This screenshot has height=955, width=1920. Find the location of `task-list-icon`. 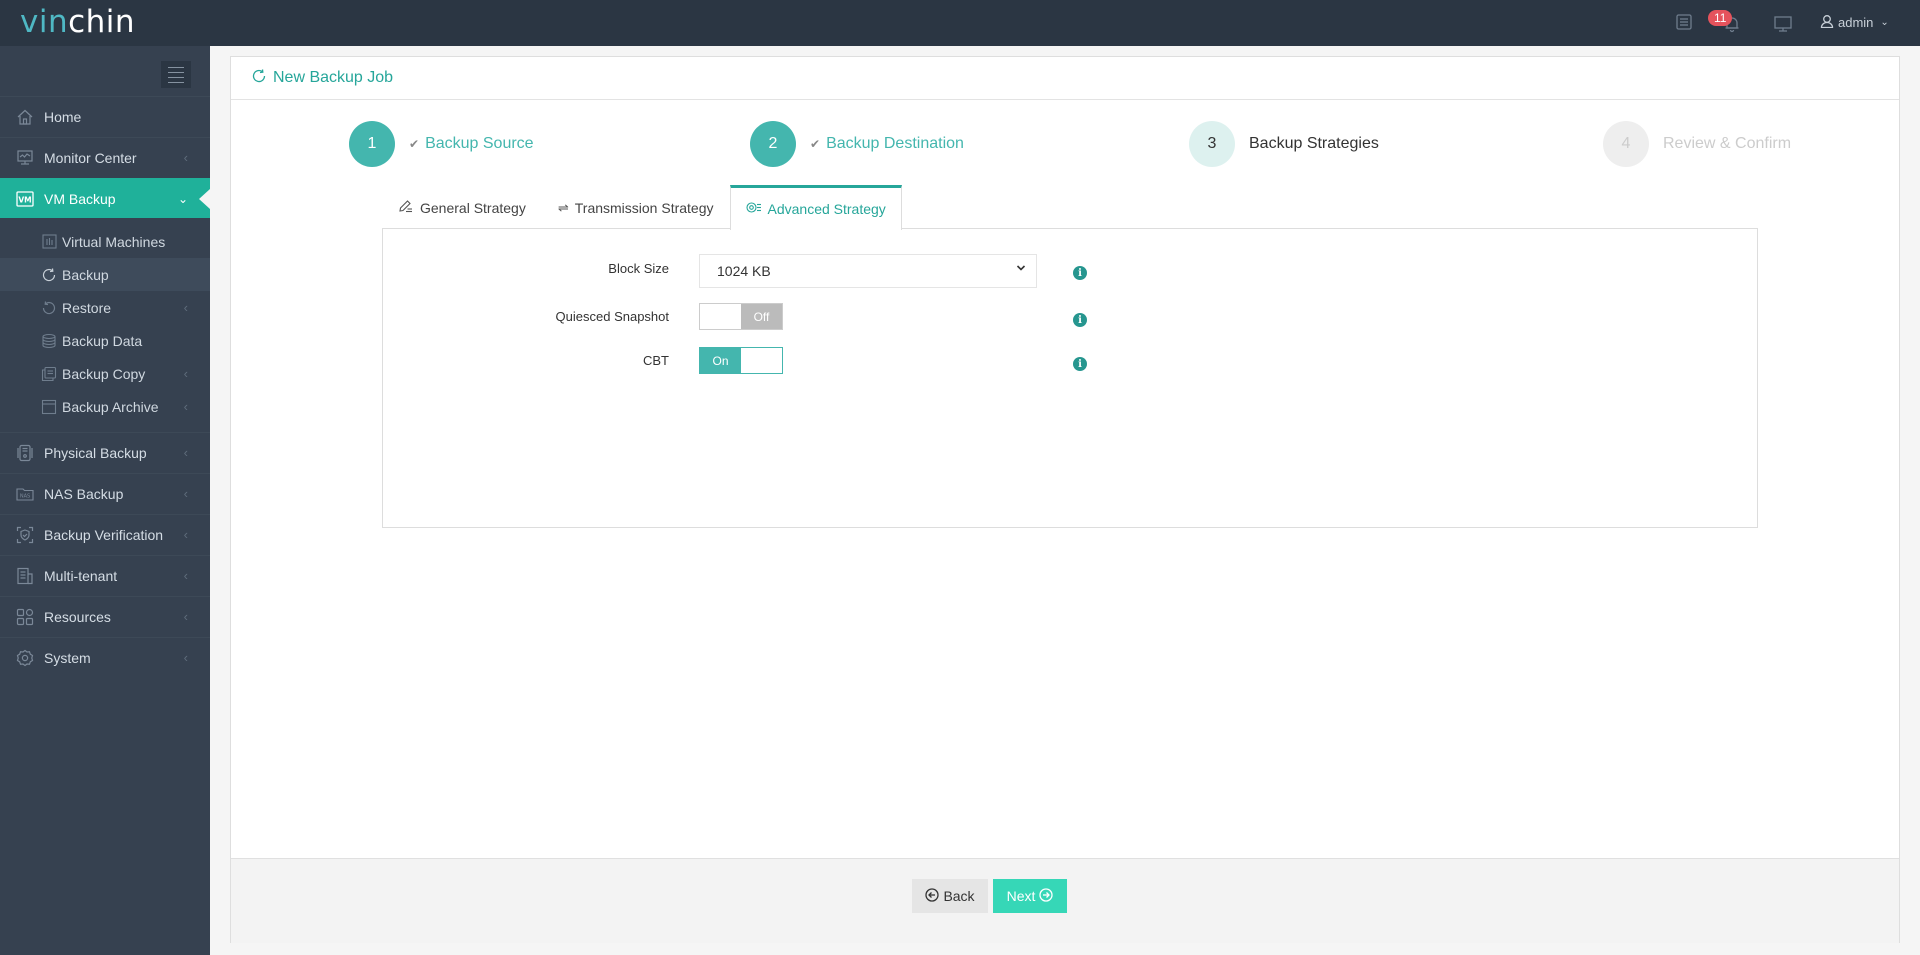

task-list-icon is located at coordinates (1684, 23).